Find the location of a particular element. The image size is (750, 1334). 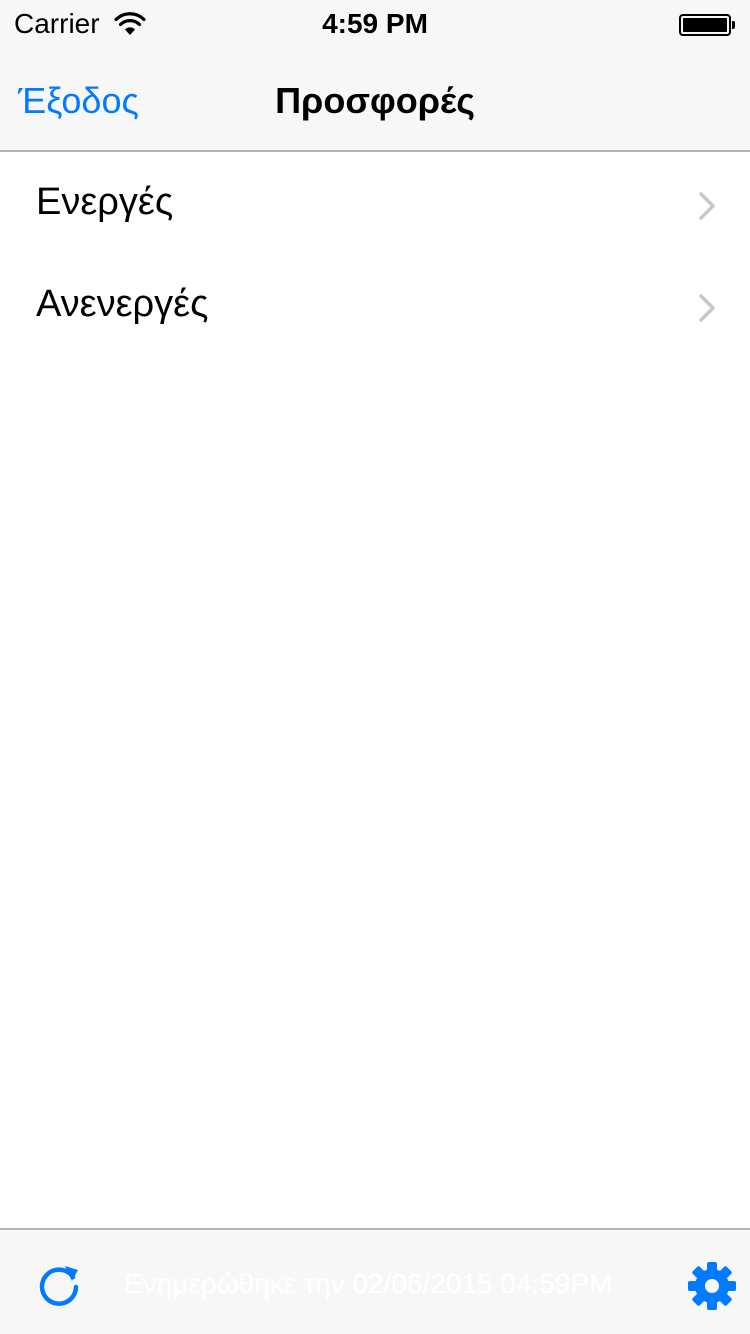

top-bars: Carrier 4:59 PM Έξοδος Προσφορές is located at coordinates (375, 76).